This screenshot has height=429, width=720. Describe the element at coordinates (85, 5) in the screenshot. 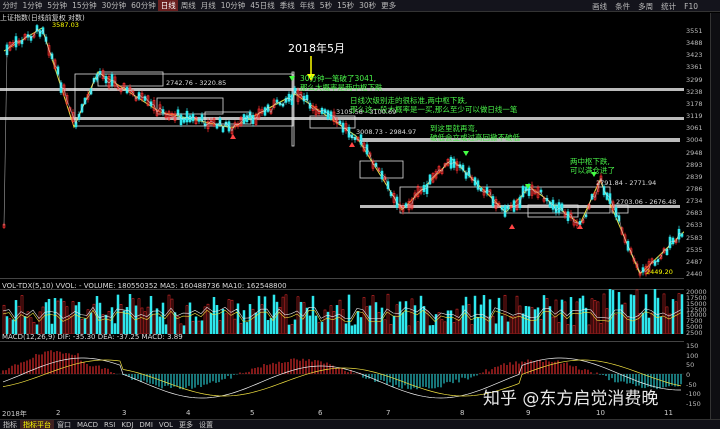

I see `timeframe-tab: 15分钟` at that location.